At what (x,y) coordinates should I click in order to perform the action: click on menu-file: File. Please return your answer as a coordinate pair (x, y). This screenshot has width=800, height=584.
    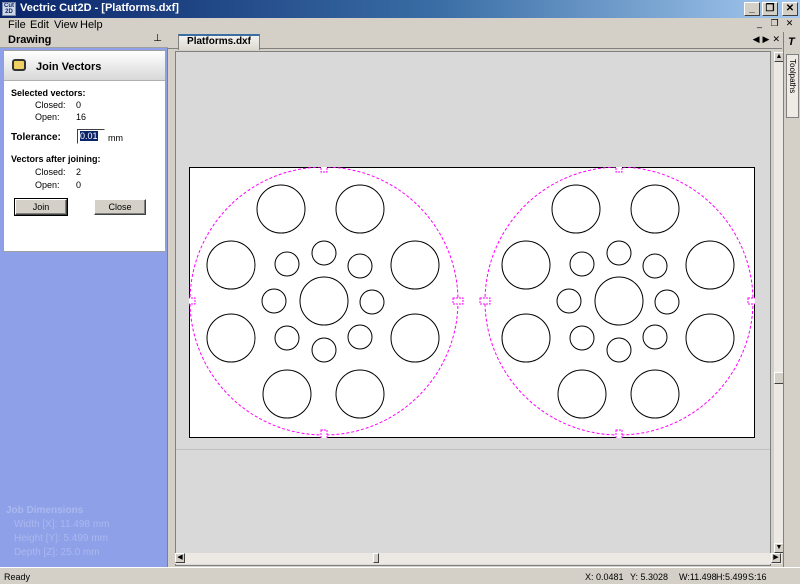
    Looking at the image, I should click on (17, 25).